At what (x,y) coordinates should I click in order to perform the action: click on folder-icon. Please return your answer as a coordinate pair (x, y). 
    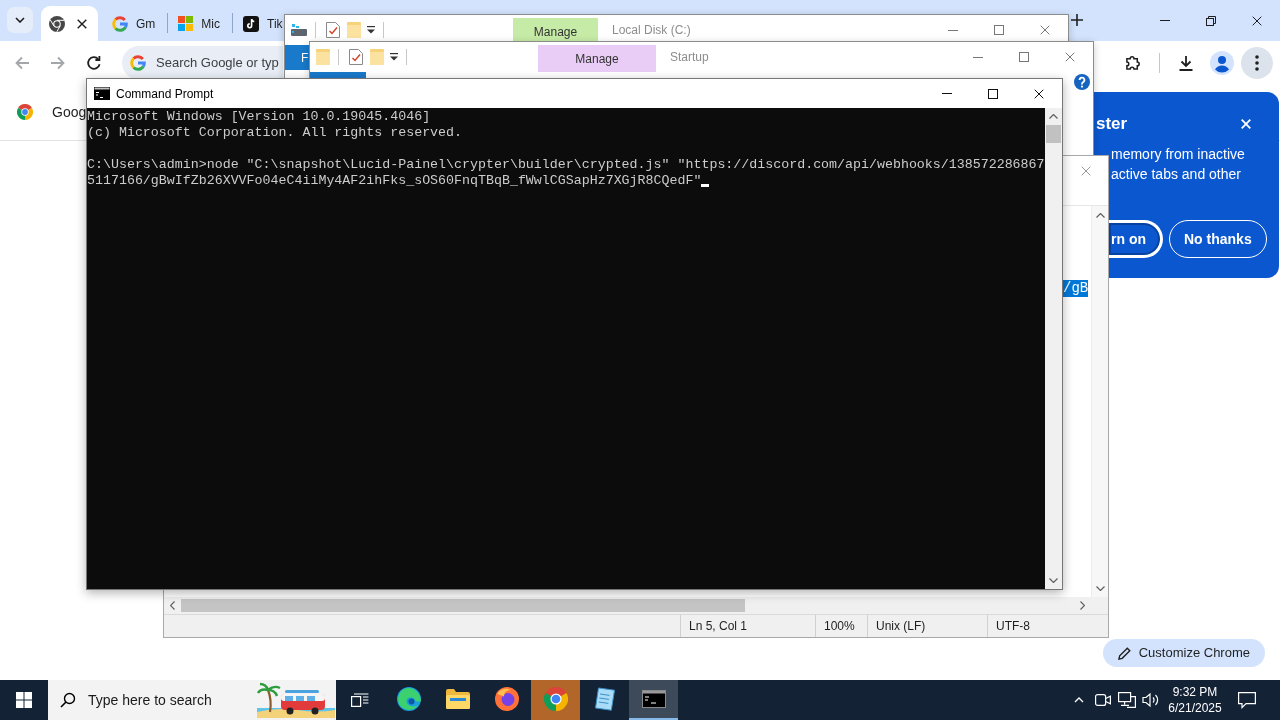
    Looking at the image, I should click on (457, 699).